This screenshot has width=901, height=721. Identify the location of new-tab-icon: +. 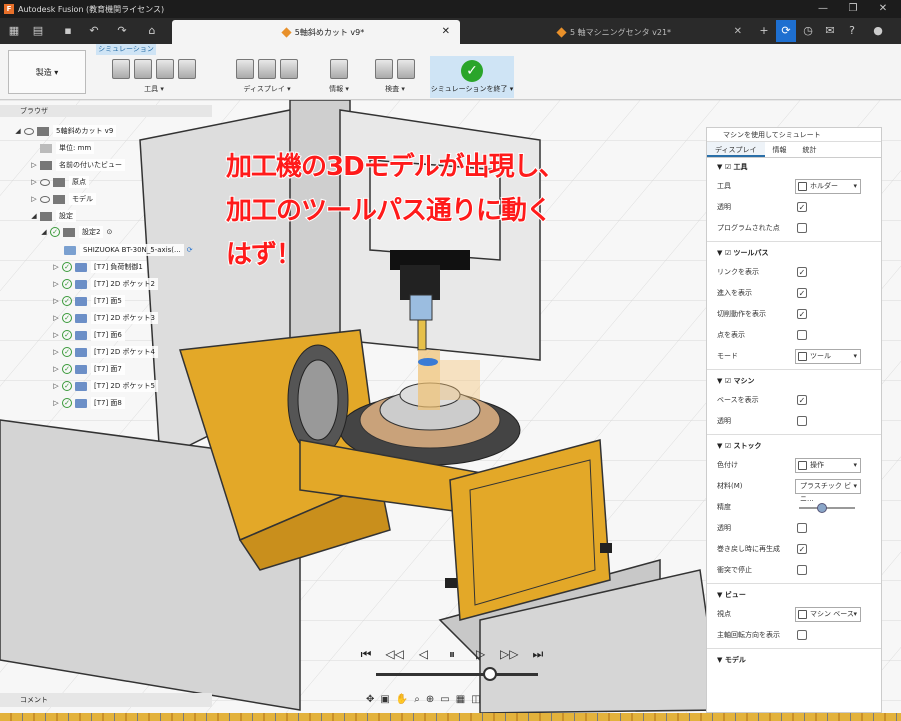
(764, 31).